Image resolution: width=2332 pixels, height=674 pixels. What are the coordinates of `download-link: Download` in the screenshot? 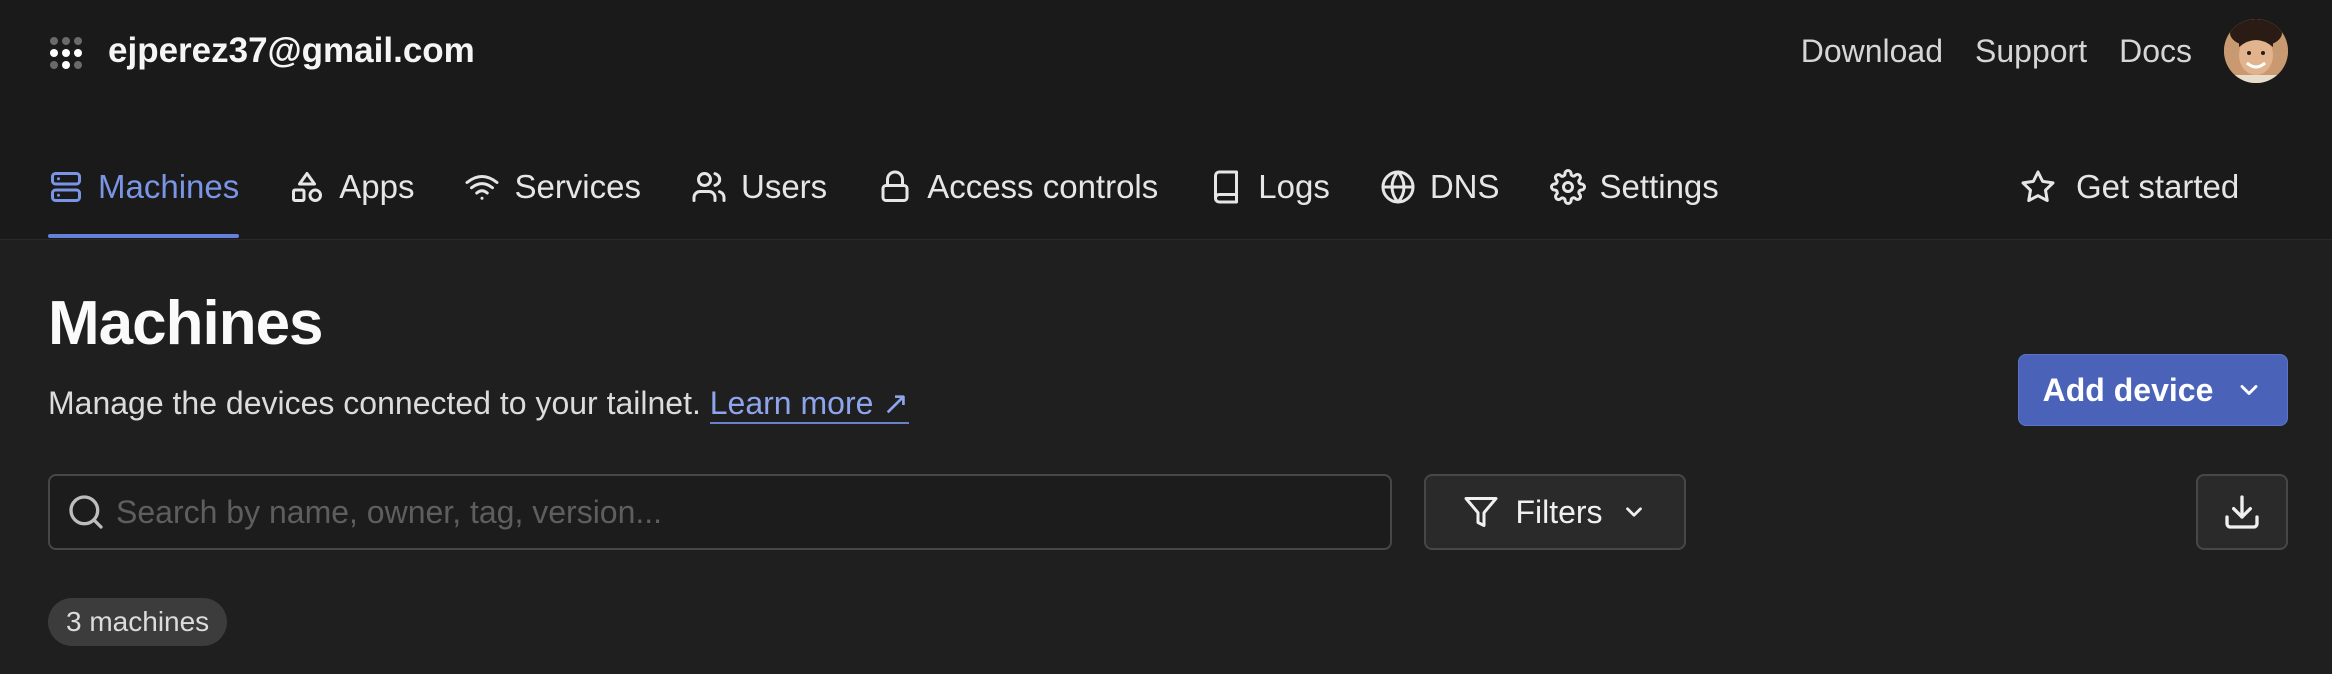 It's located at (1872, 51).